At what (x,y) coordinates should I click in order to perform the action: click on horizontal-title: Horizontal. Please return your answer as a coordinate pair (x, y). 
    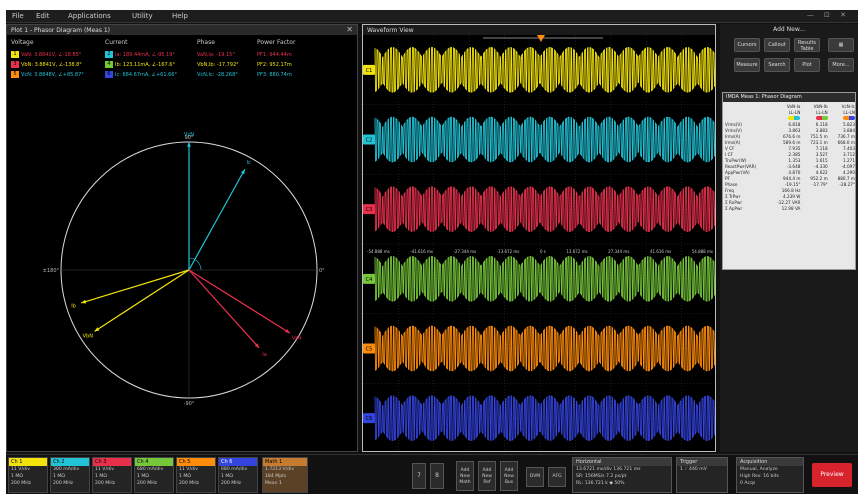
    Looking at the image, I should click on (622, 462).